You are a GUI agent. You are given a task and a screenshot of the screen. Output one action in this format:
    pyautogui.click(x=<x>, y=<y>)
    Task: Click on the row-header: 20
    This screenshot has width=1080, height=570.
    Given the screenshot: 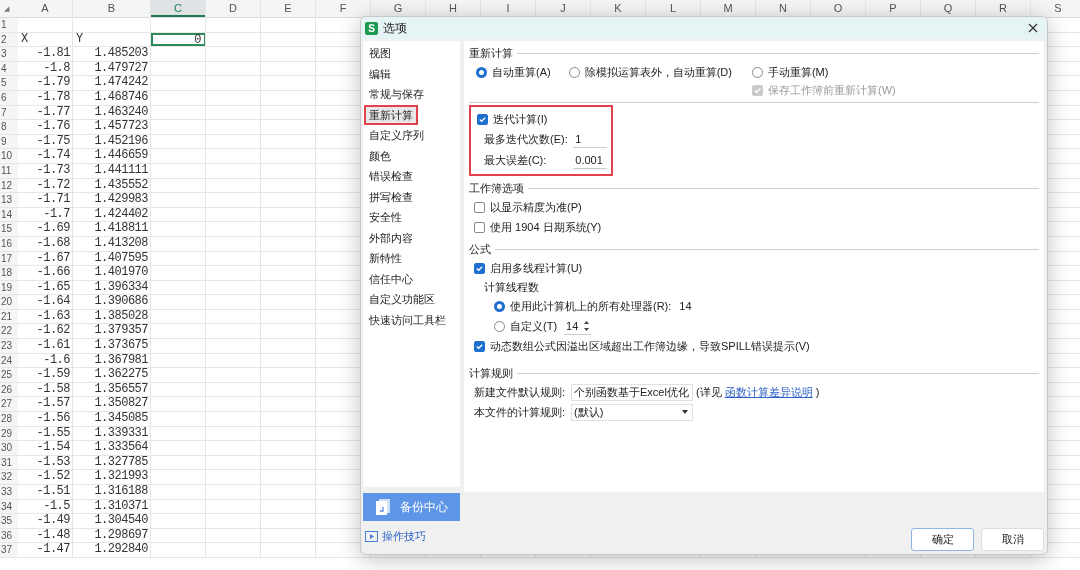 What is the action you would take?
    pyautogui.click(x=9, y=302)
    